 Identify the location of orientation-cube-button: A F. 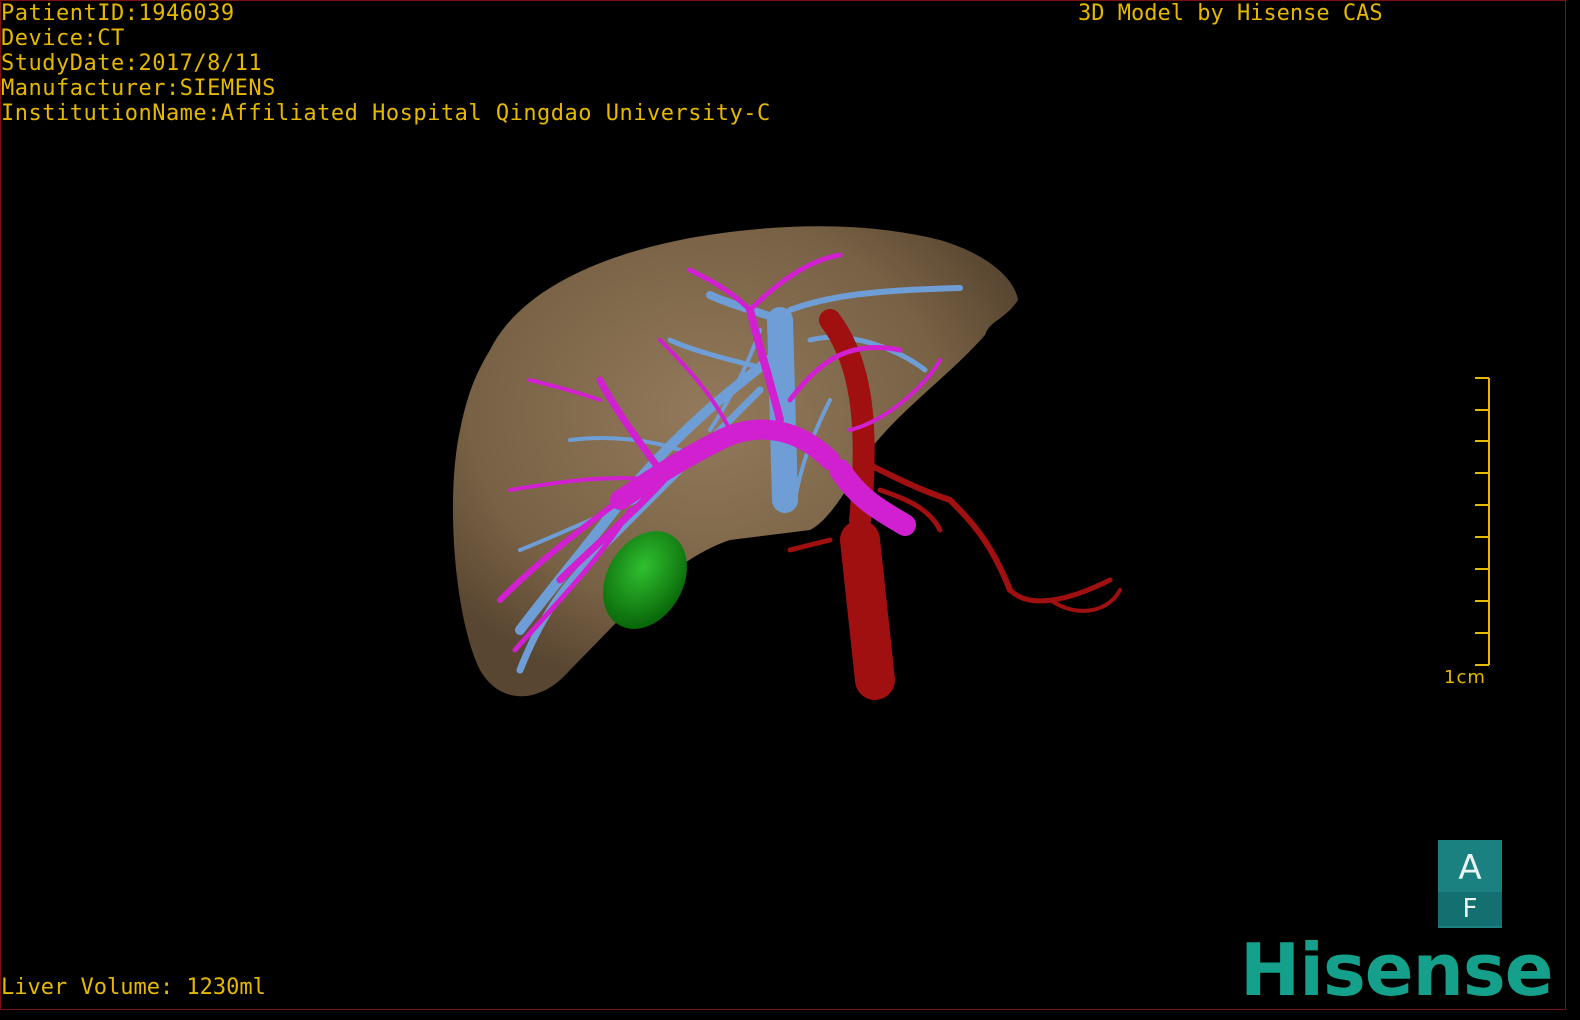
(1470, 884).